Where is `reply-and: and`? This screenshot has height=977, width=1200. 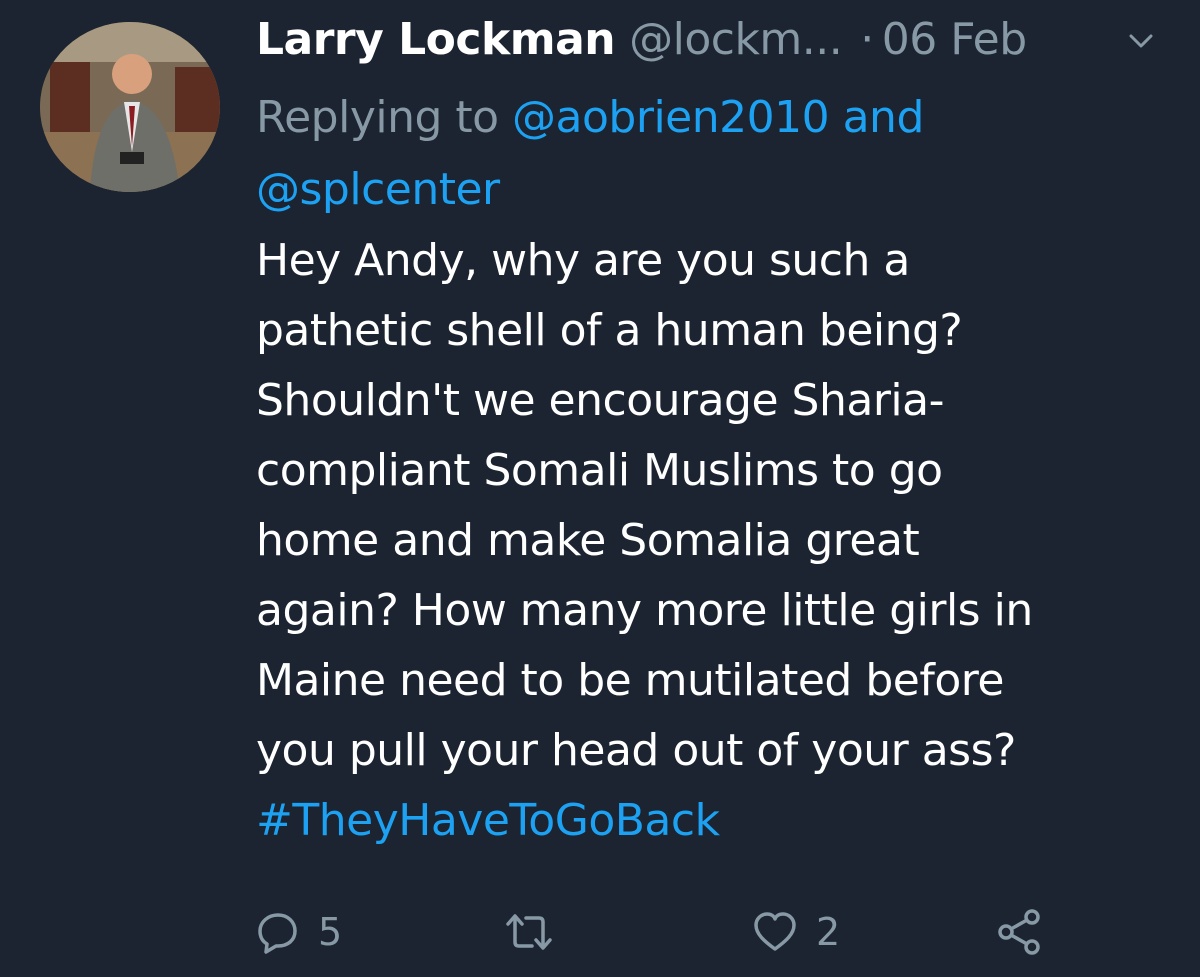
reply-and: and is located at coordinates (877, 117).